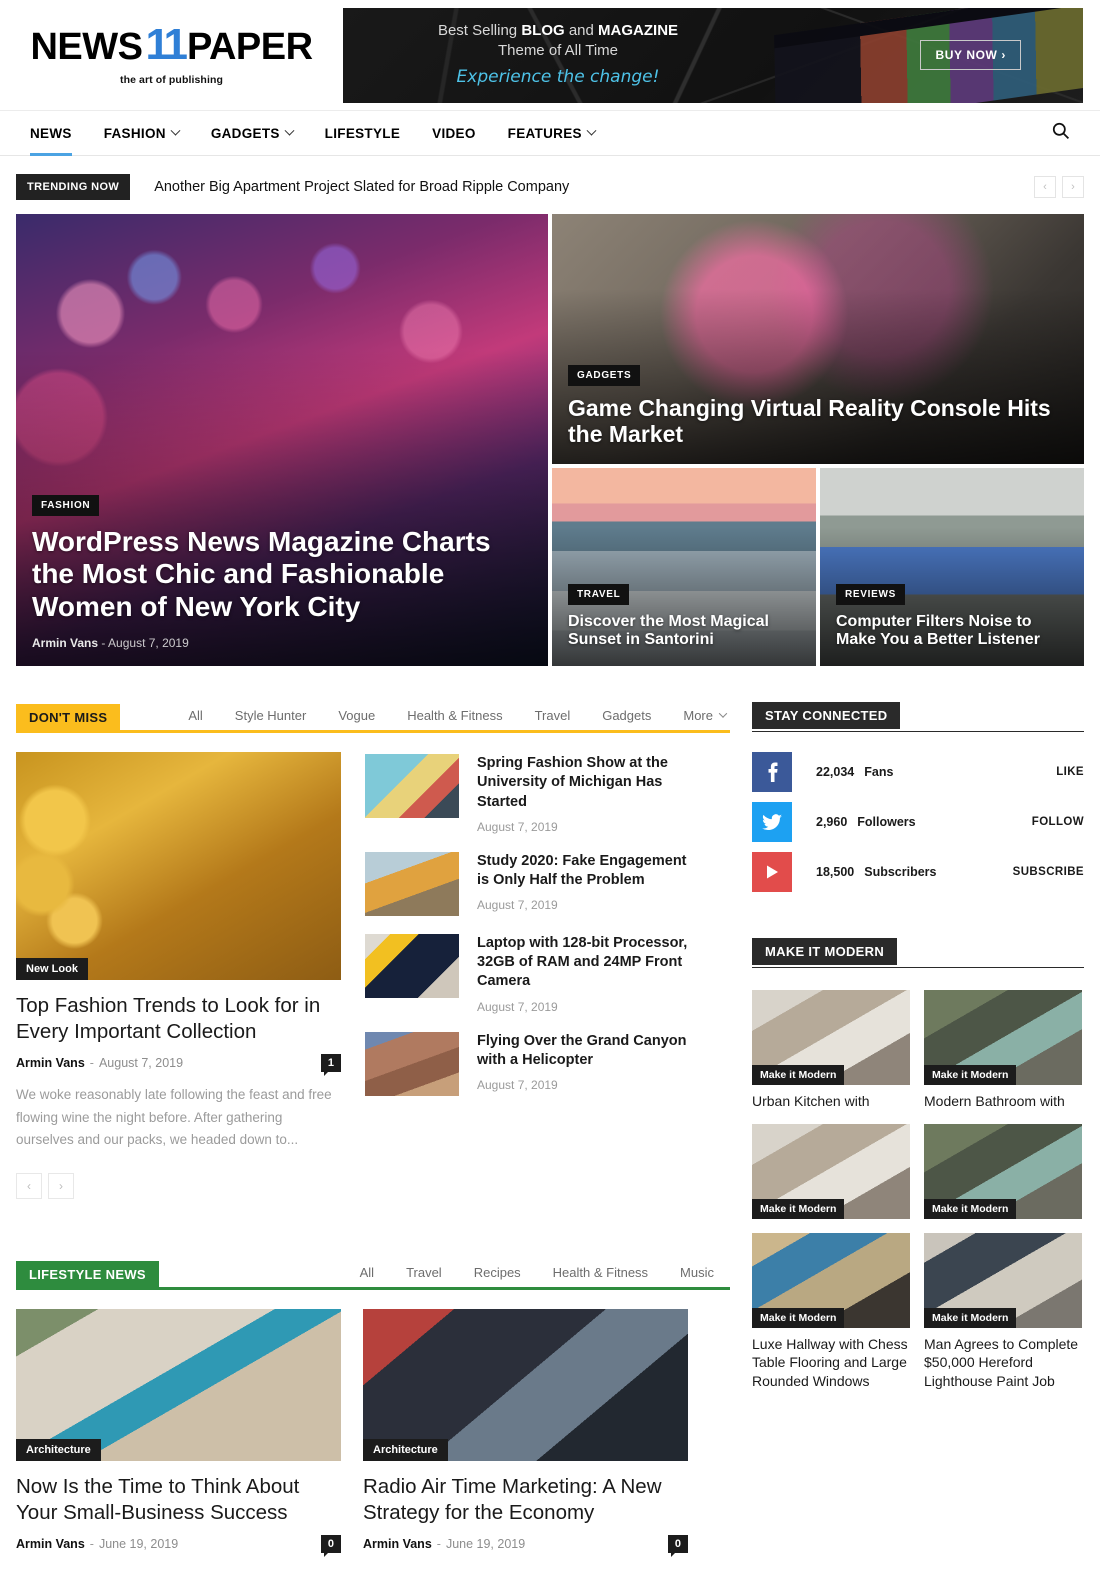 Image resolution: width=1100 pixels, height=1572 pixels. What do you see at coordinates (66, 505) in the screenshot?
I see `category-badge: FASHION` at bounding box center [66, 505].